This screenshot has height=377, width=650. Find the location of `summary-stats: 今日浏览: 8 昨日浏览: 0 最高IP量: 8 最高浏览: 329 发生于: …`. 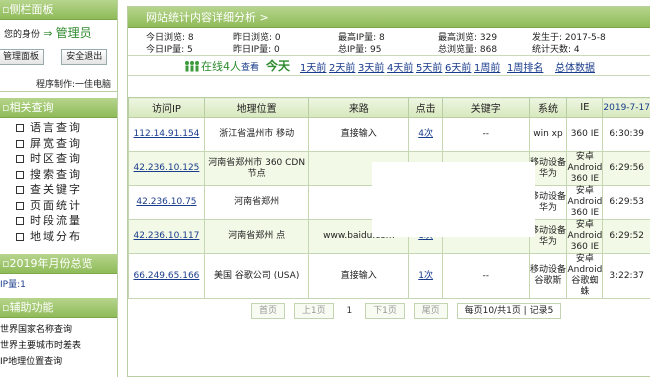

summary-stats: 今日浏览: 8 昨日浏览: 0 最高IP量: 8 最高浏览: 329 发生于: … is located at coordinates (389, 42).